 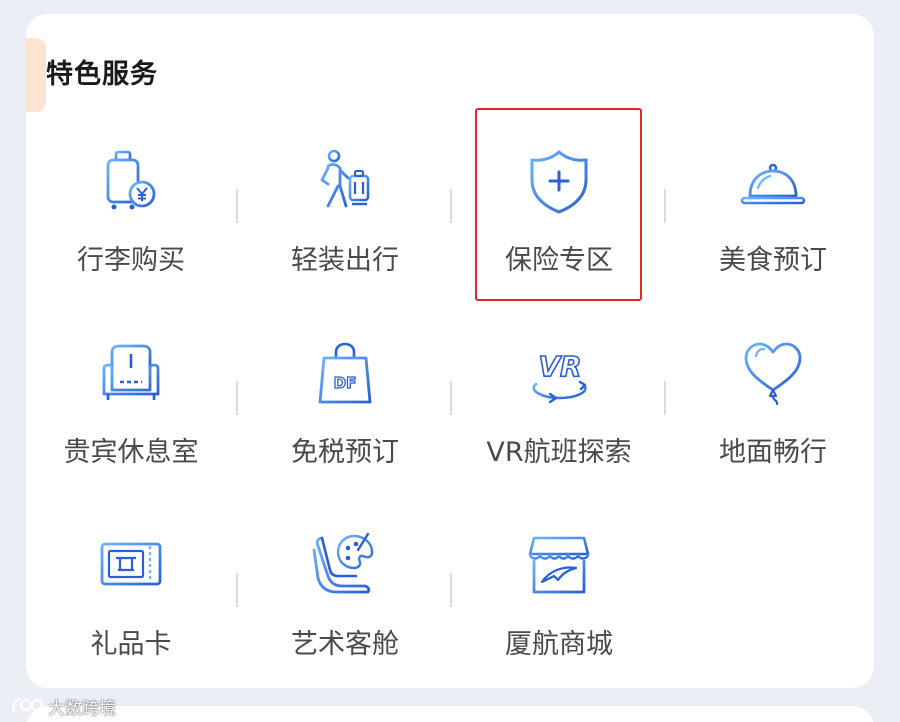 What do you see at coordinates (559, 614) in the screenshot?
I see `service-item-airline-mall: 厦航商城` at bounding box center [559, 614].